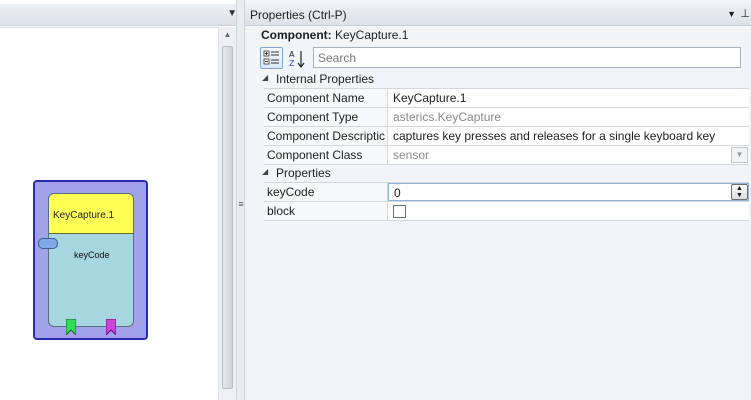 The height and width of the screenshot is (400, 751). Describe the element at coordinates (739, 195) in the screenshot. I see `spin-down-icon: ▼` at that location.